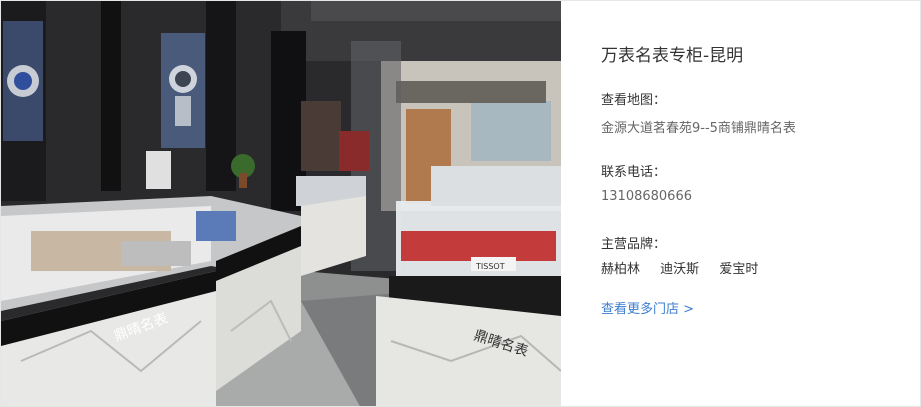 Image resolution: width=921 pixels, height=407 pixels. Describe the element at coordinates (634, 244) in the screenshot. I see `brands-label: 主营品牌：` at that location.